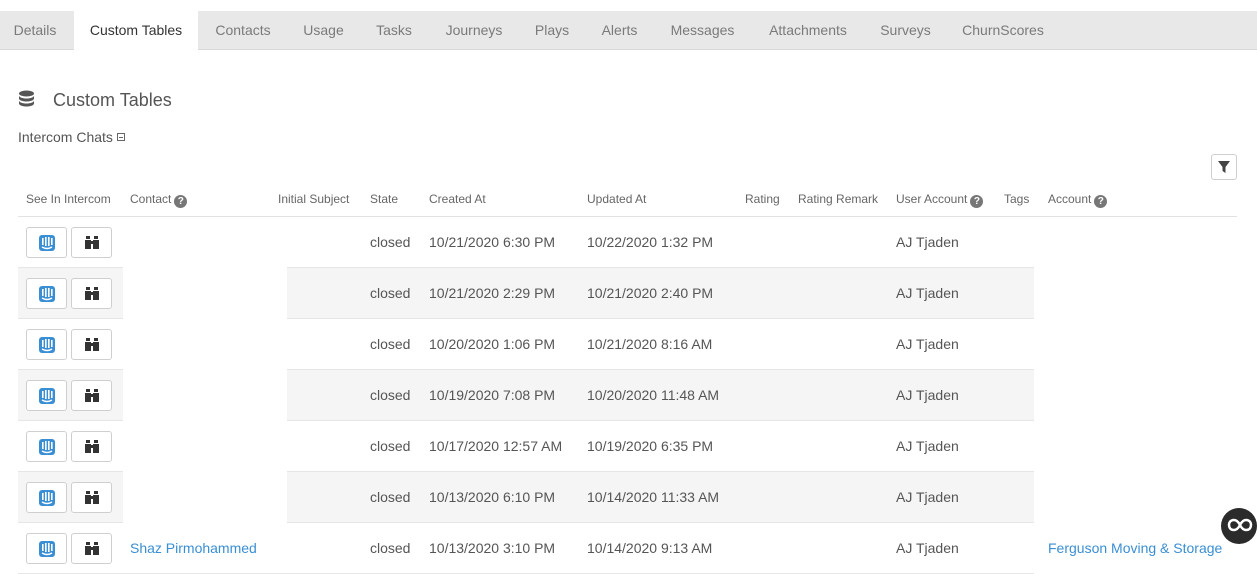 The width and height of the screenshot is (1257, 574). I want to click on collapse-icon, so click(121, 137).